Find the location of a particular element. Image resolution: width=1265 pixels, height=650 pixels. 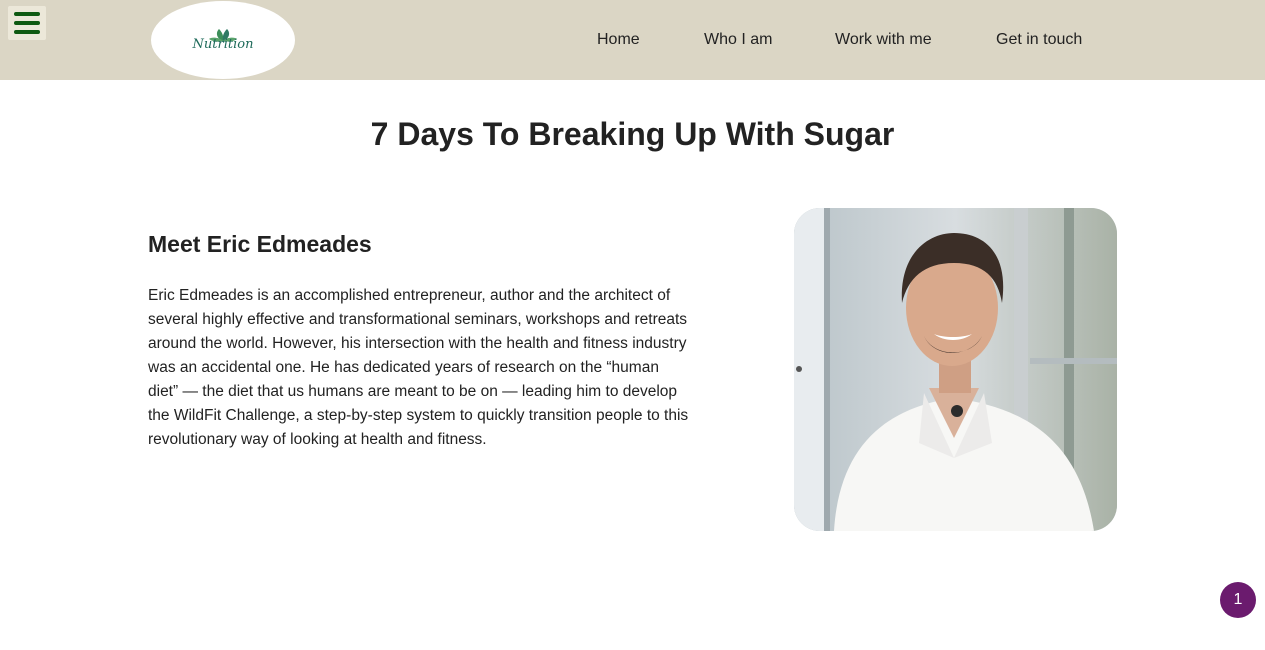

hamburger-menu-icon is located at coordinates (27, 23).